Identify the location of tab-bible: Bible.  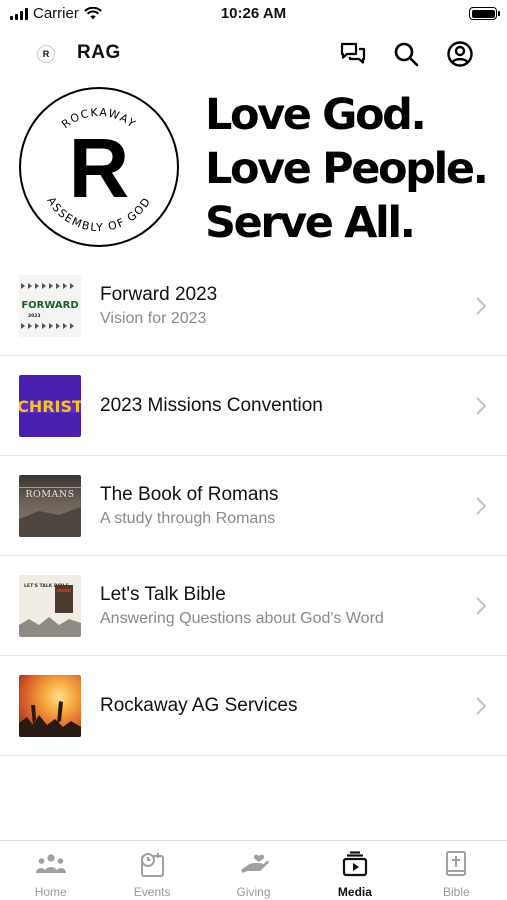
(456, 870).